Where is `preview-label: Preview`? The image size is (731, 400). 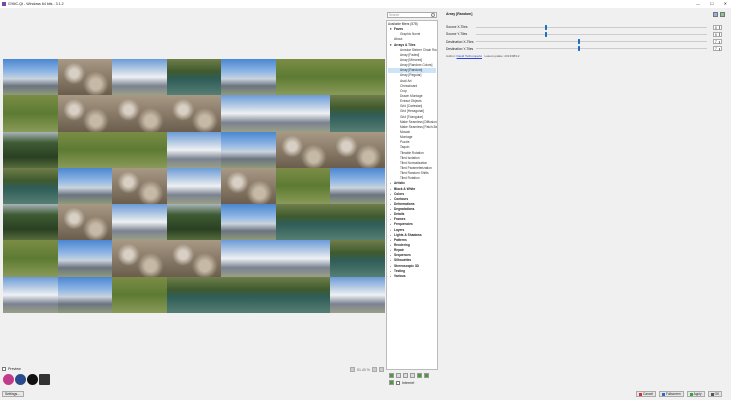
preview-label: Preview is located at coordinates (14, 369).